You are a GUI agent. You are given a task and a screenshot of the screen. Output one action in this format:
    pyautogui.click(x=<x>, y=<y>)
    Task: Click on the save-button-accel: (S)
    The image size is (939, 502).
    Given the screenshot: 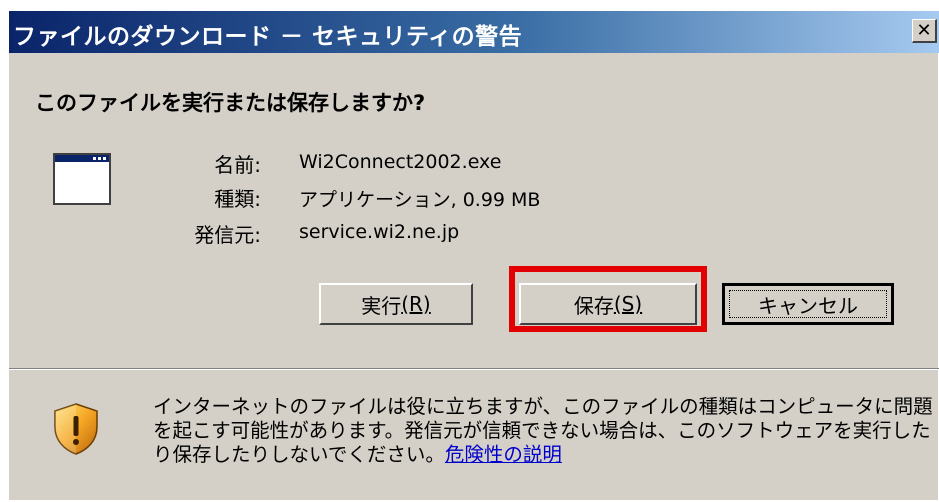 What is the action you would take?
    pyautogui.click(x=628, y=304)
    